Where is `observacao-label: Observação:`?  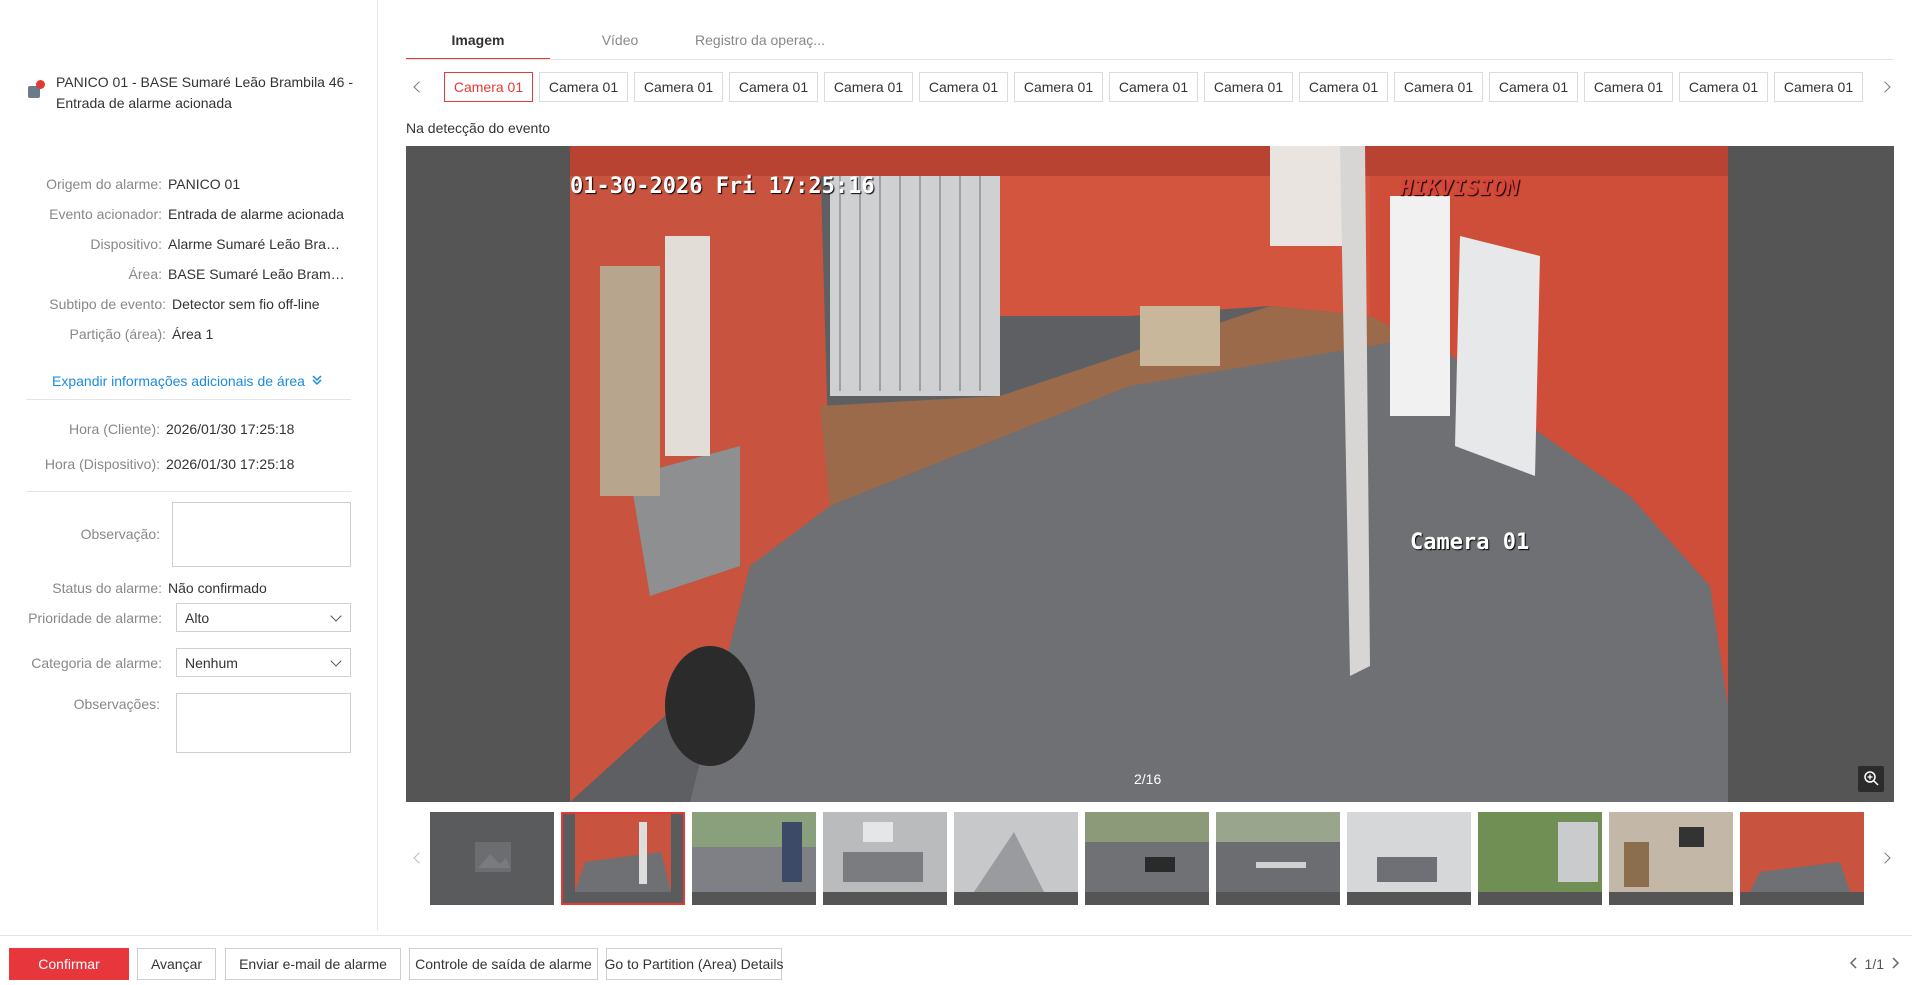 observacao-label: Observação: is located at coordinates (120, 534).